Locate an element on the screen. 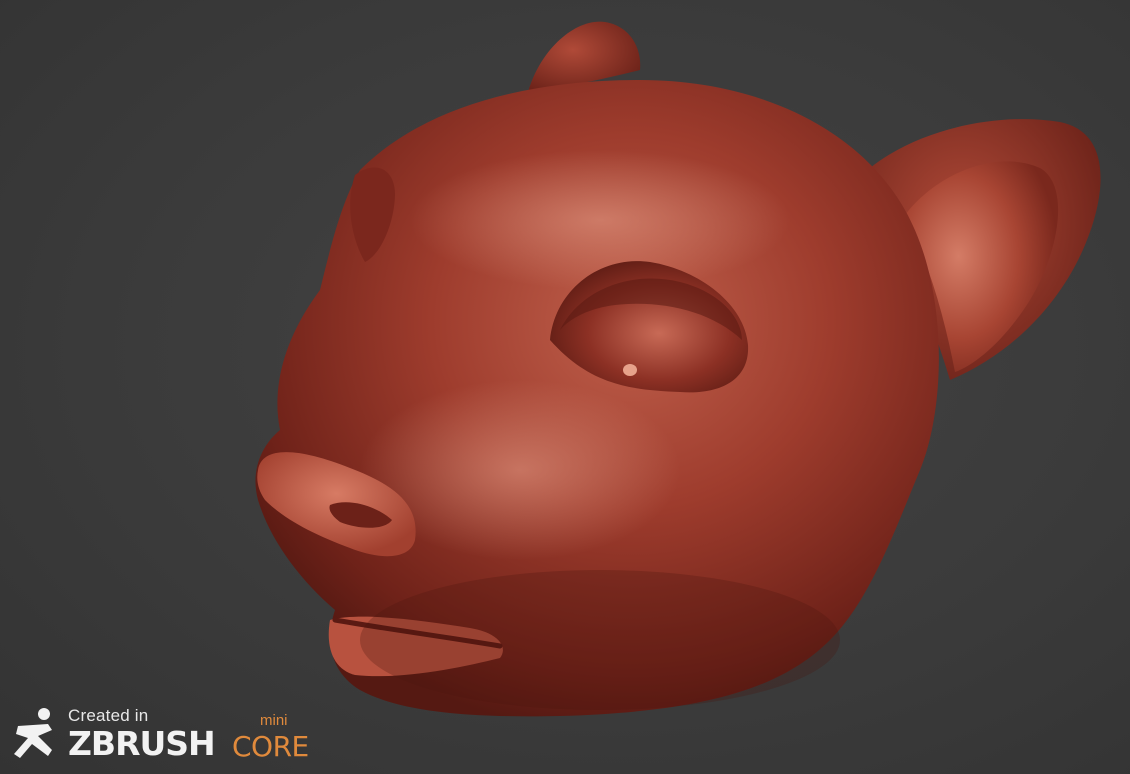  brow-highlight is located at coordinates (600, 220).